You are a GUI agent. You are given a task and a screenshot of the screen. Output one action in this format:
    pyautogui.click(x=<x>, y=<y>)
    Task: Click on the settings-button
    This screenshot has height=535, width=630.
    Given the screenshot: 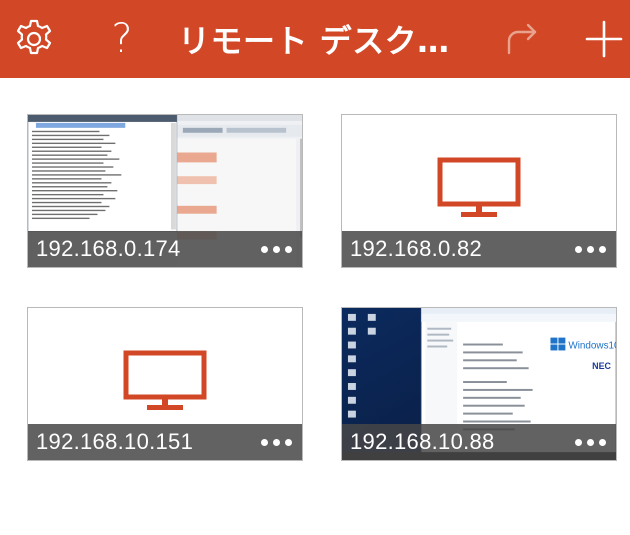 What is the action you would take?
    pyautogui.click(x=34, y=39)
    